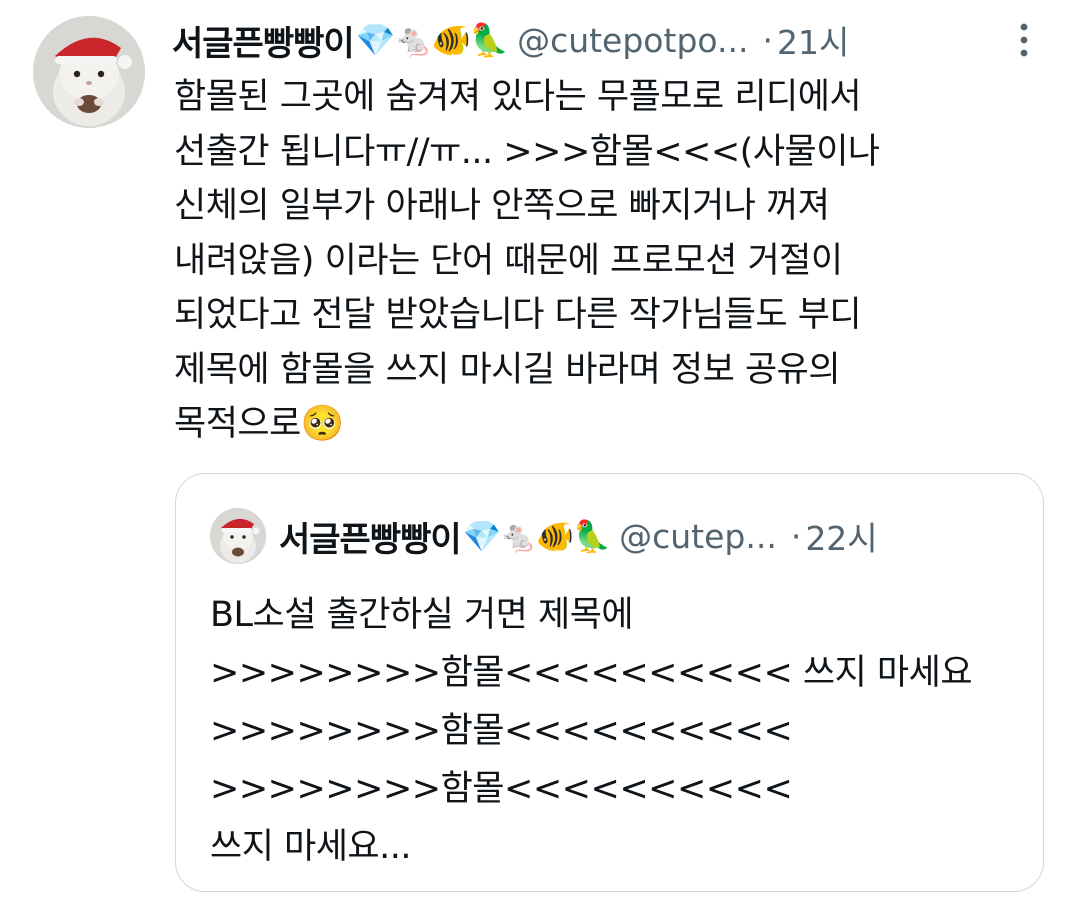  Describe the element at coordinates (518, 315) in the screenshot. I see `tweet-text-line: 되었다고 전달 받았습니다 다른 작가님들도 부디` at that location.